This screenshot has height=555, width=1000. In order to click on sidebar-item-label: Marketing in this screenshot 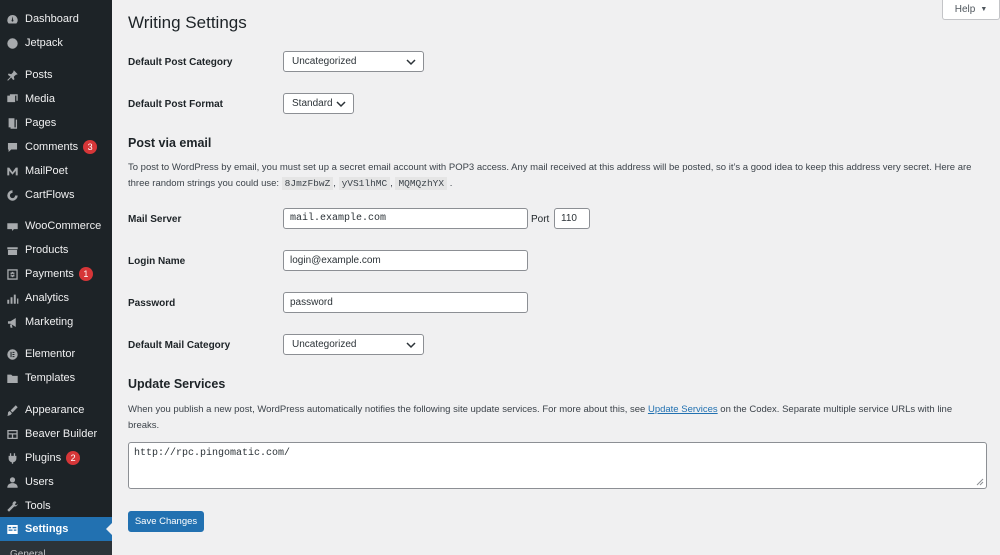, I will do `click(49, 322)`.